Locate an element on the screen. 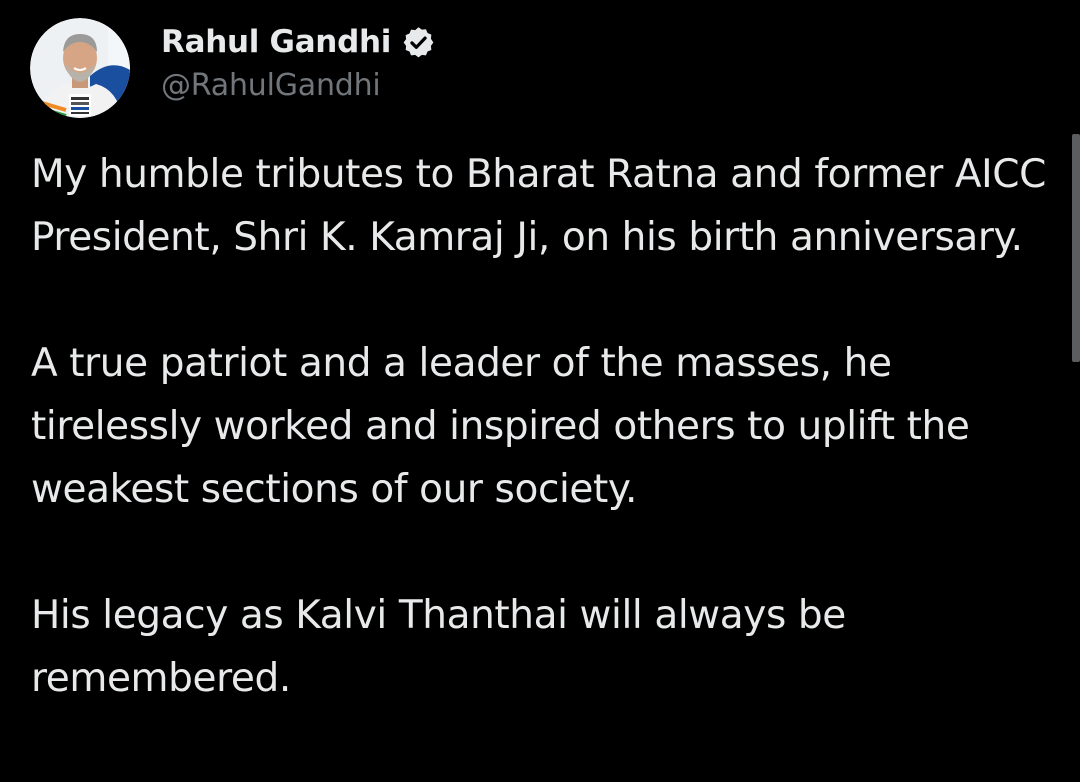 This screenshot has width=1080, height=782. author-names: Rahul Gandhi @RahulGandhi is located at coordinates (298, 61).